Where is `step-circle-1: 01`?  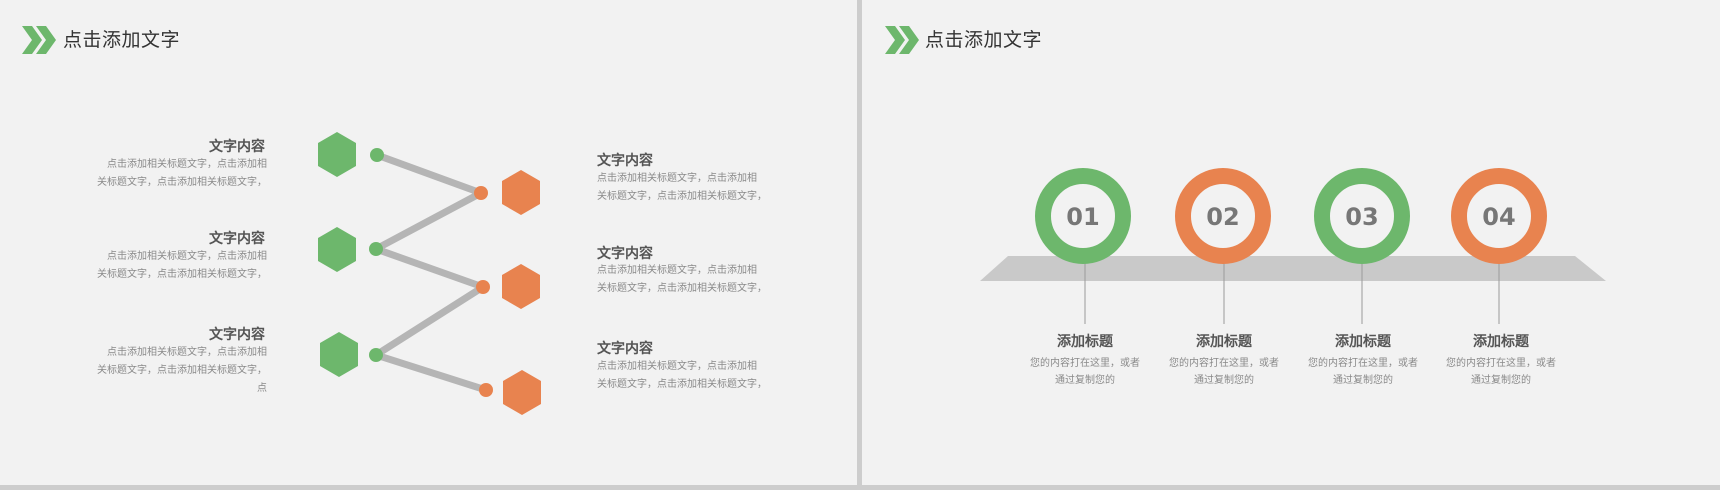
step-circle-1: 01 is located at coordinates (1083, 216).